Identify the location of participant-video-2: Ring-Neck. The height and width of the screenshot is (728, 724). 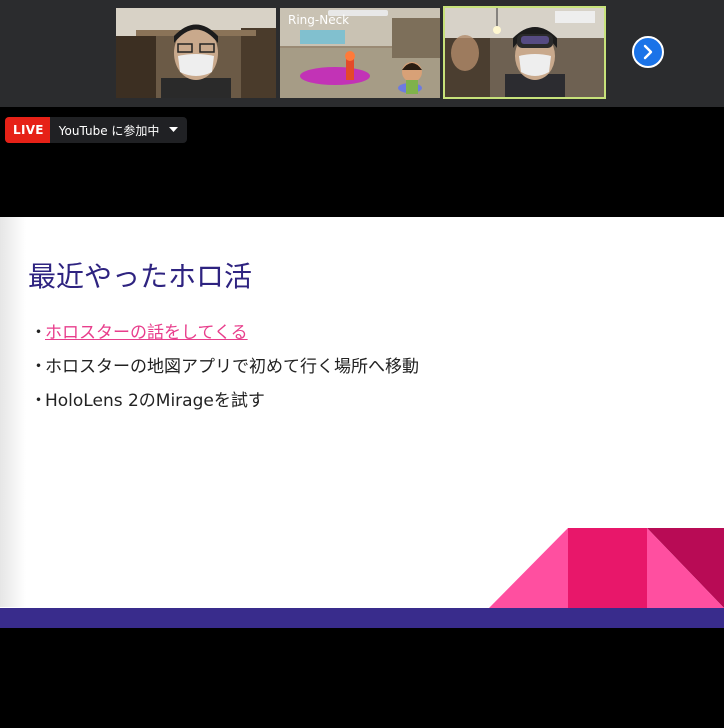
(360, 53).